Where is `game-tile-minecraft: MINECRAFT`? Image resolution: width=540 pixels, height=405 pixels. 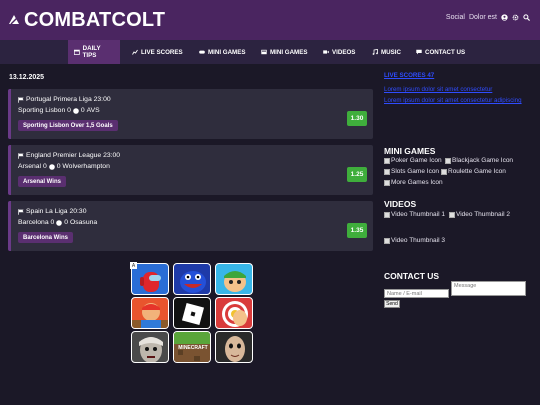 game-tile-minecraft: MINECRAFT is located at coordinates (192, 347).